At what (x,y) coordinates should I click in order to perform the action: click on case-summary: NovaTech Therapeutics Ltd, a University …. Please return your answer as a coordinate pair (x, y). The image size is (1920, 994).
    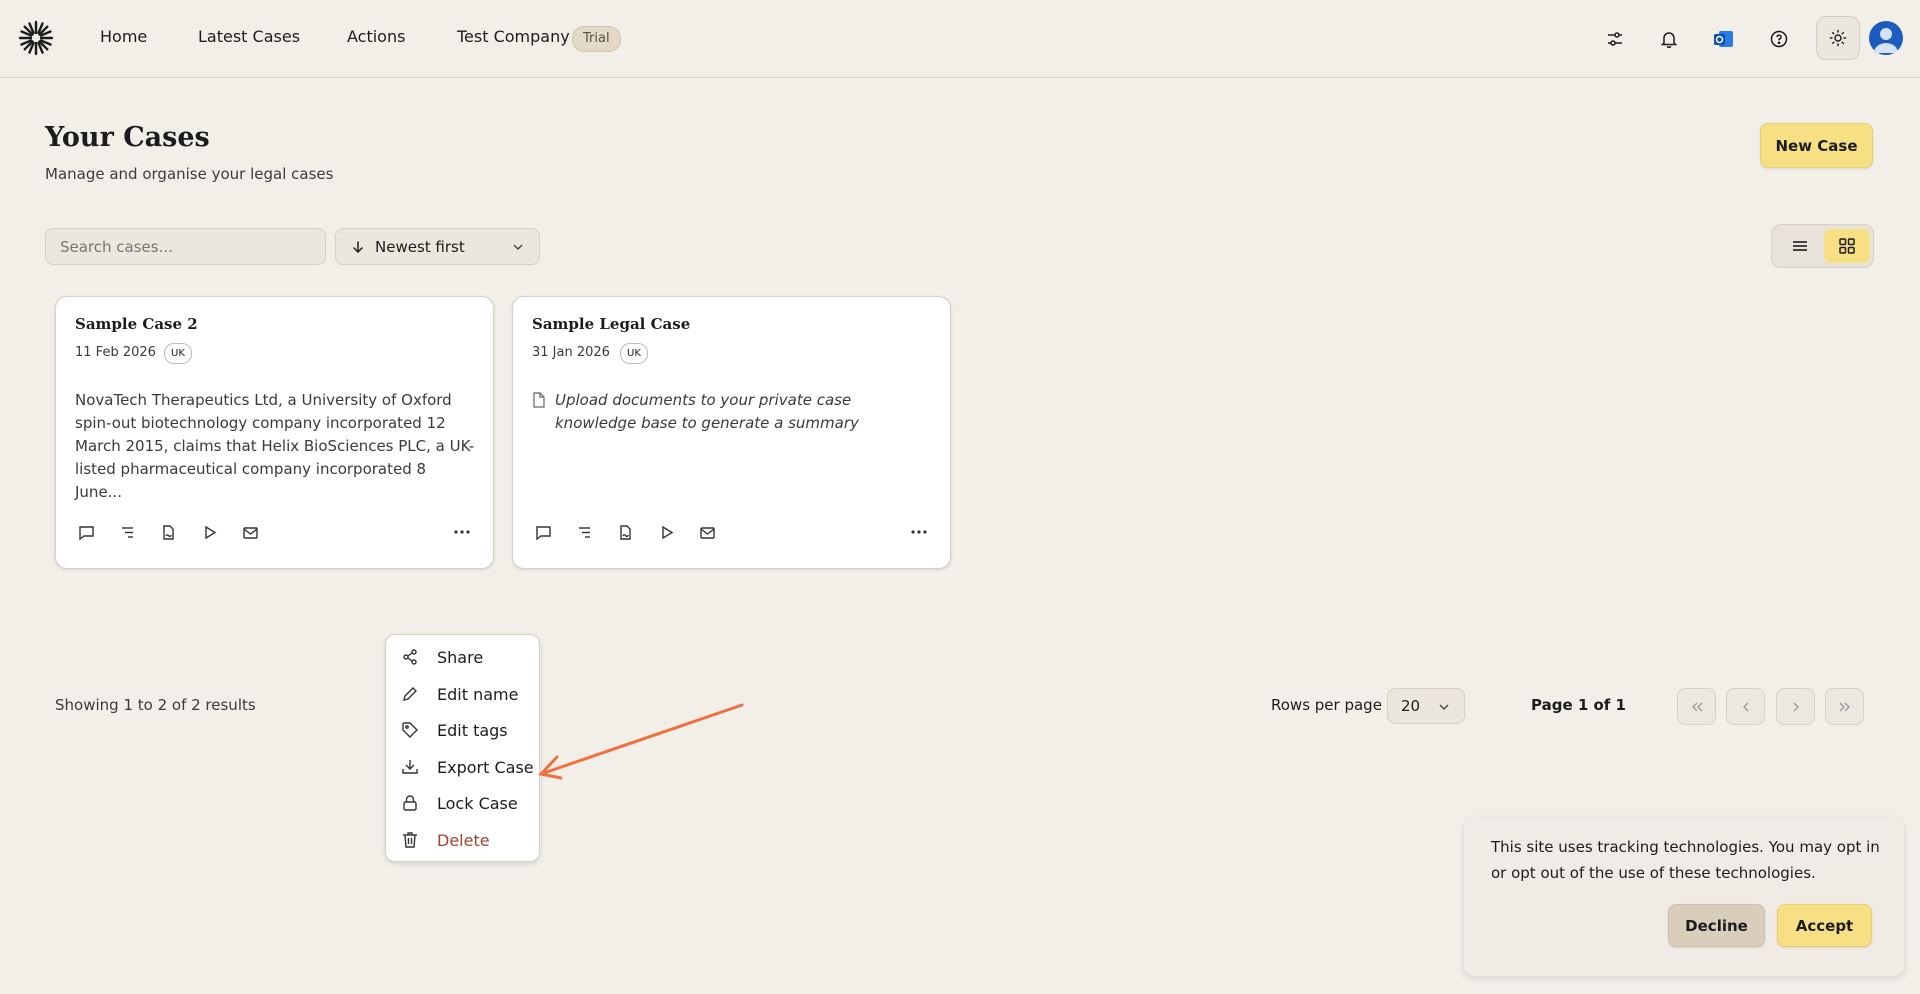
    Looking at the image, I should click on (275, 446).